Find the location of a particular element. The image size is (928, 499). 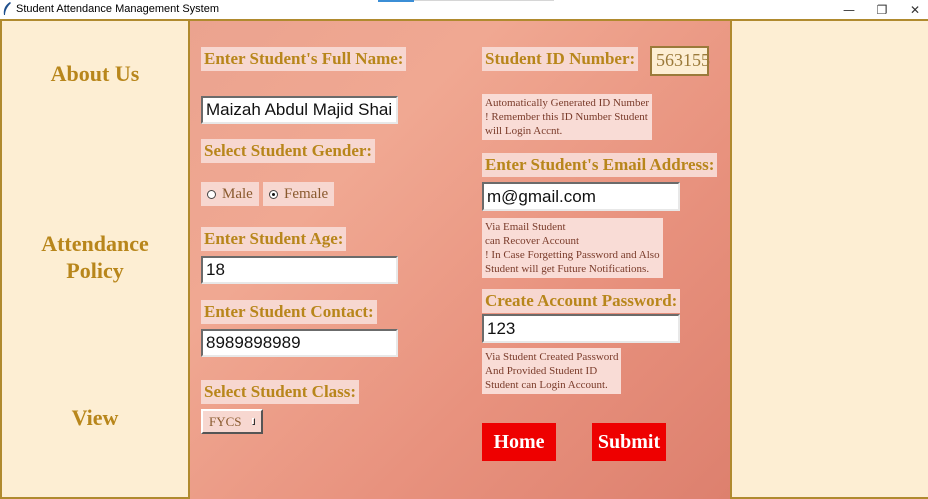

gender-male-radio: Male is located at coordinates (230, 194).